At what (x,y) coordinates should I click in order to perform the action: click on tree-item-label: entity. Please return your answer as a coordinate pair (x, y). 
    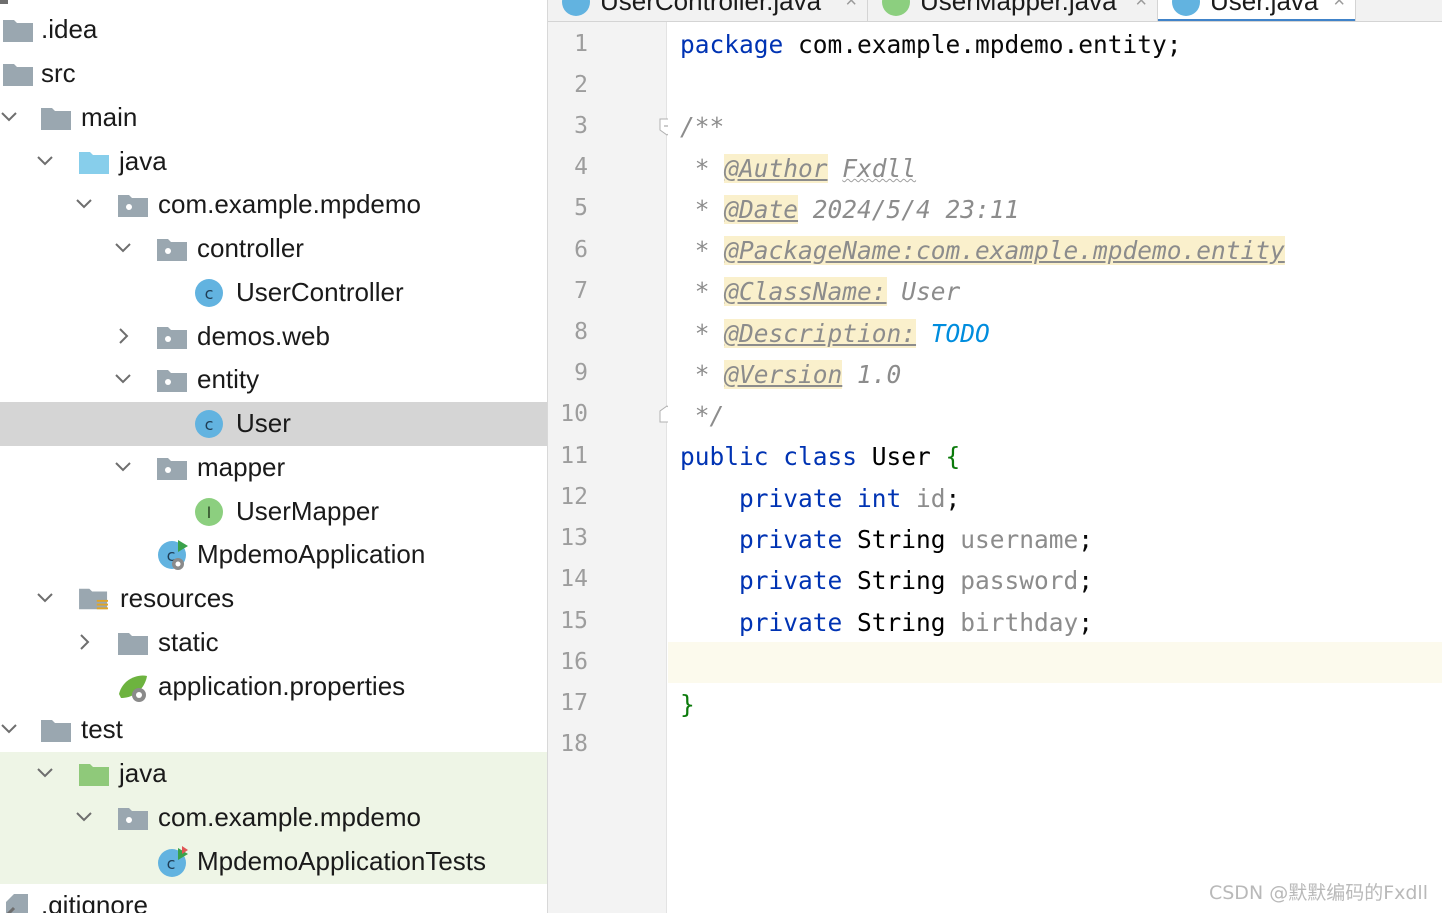
    Looking at the image, I should click on (228, 379).